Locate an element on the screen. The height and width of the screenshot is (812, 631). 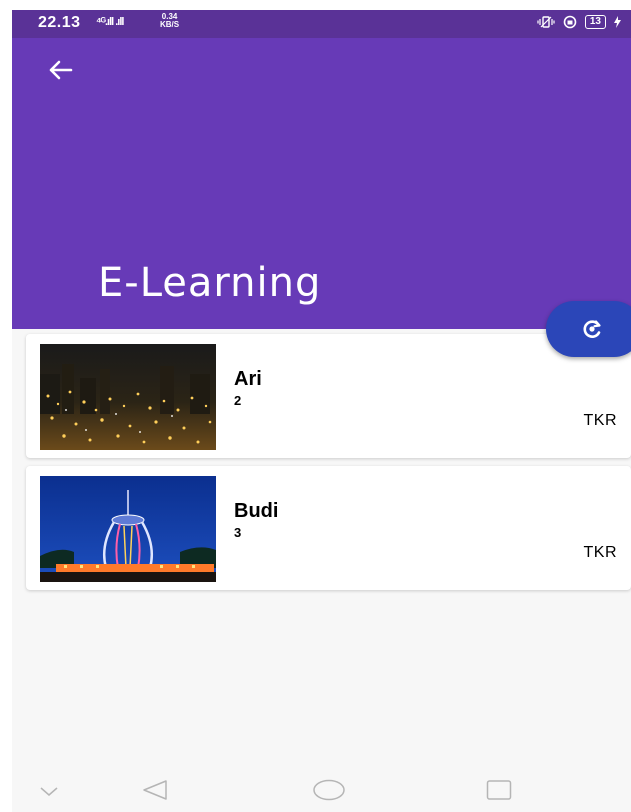
item-number: 2 is located at coordinates (238, 400).